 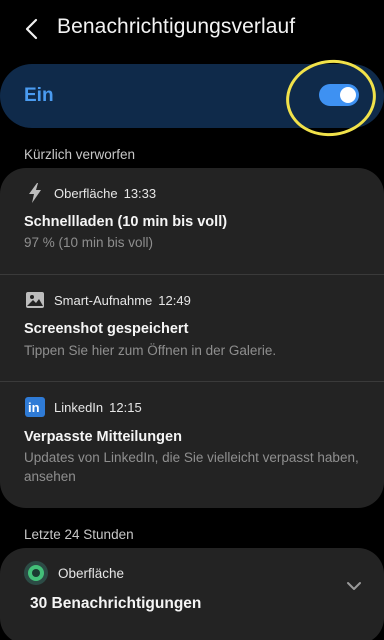 What do you see at coordinates (79, 407) in the screenshot?
I see `notification-app-name: LinkedIn` at bounding box center [79, 407].